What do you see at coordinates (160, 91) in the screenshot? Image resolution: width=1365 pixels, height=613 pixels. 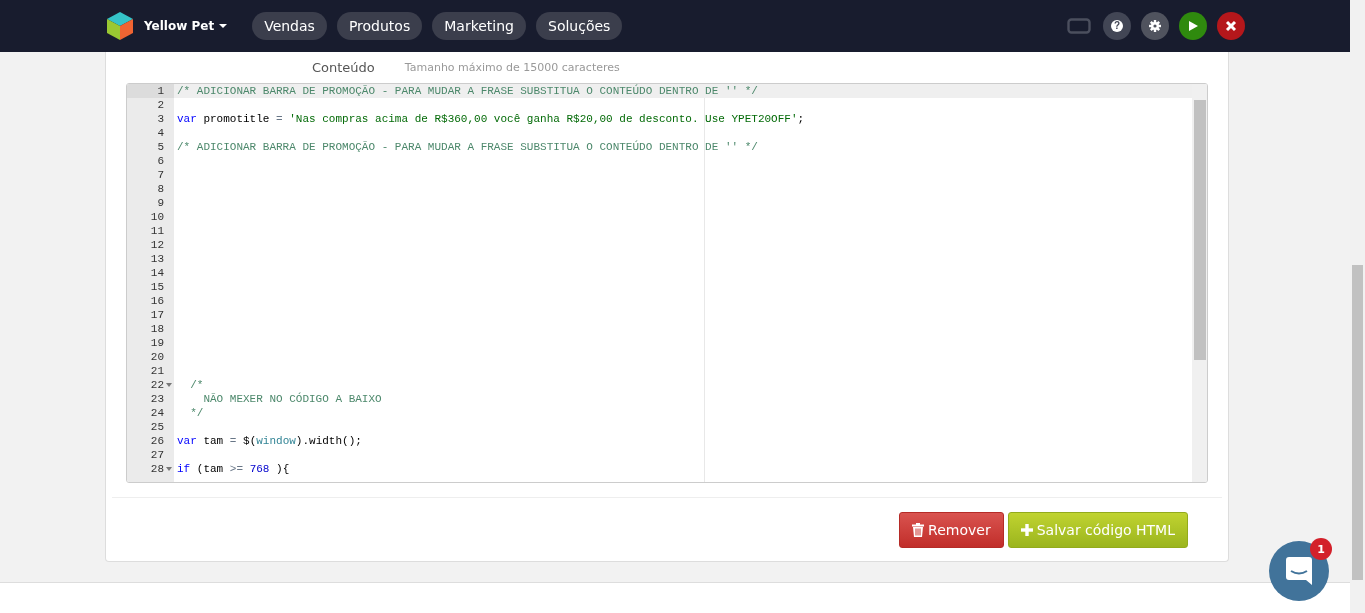 I see `line-number: 1` at bounding box center [160, 91].